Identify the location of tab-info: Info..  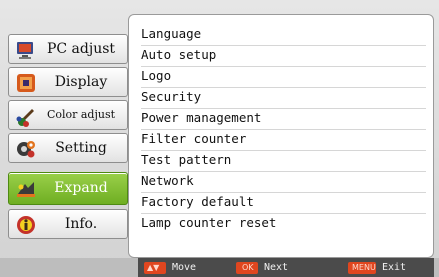
(68, 224).